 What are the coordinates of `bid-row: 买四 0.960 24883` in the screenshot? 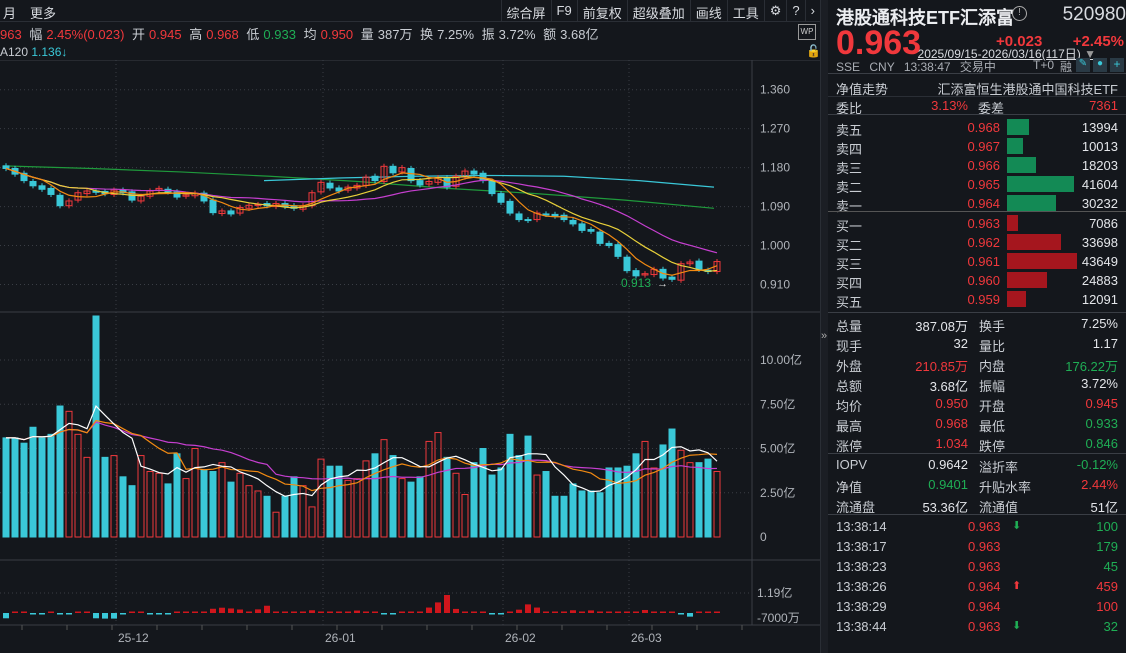 It's located at (977, 281).